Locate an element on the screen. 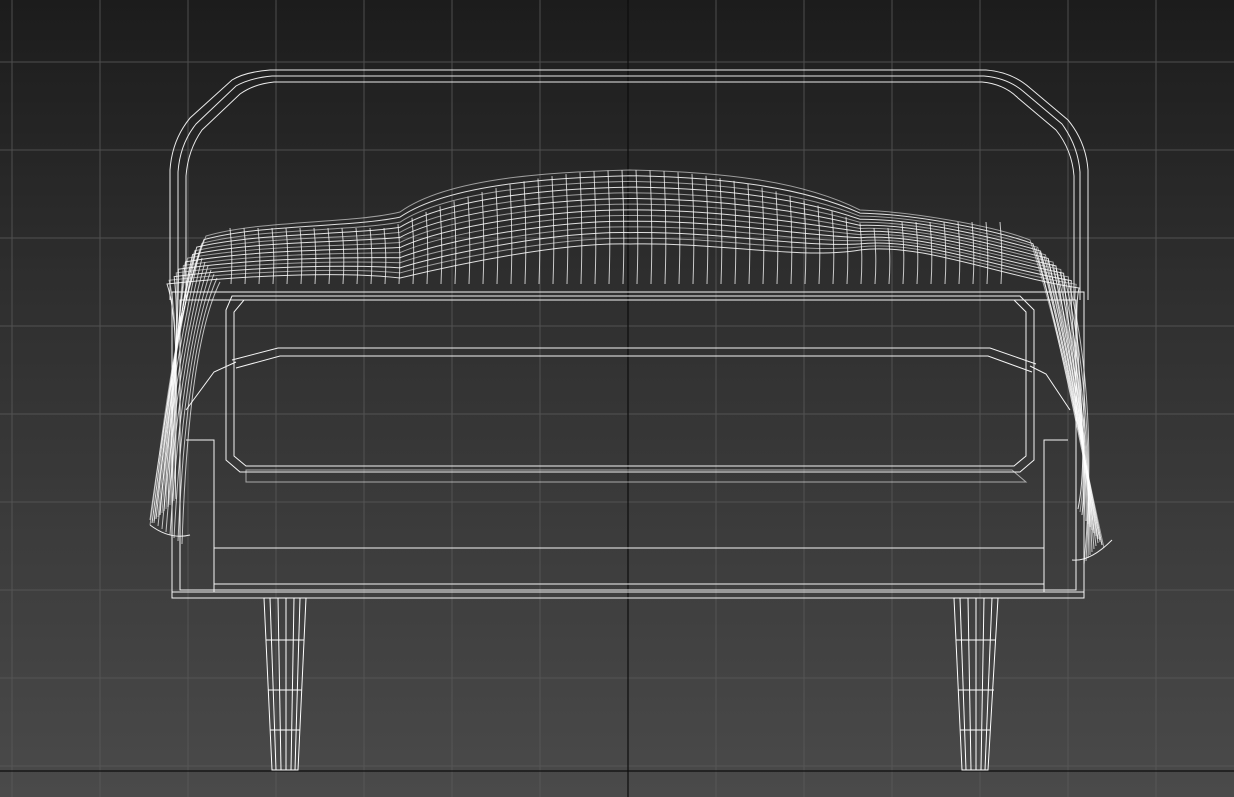 The height and width of the screenshot is (797, 1234). left-leg is located at coordinates (285, 684).